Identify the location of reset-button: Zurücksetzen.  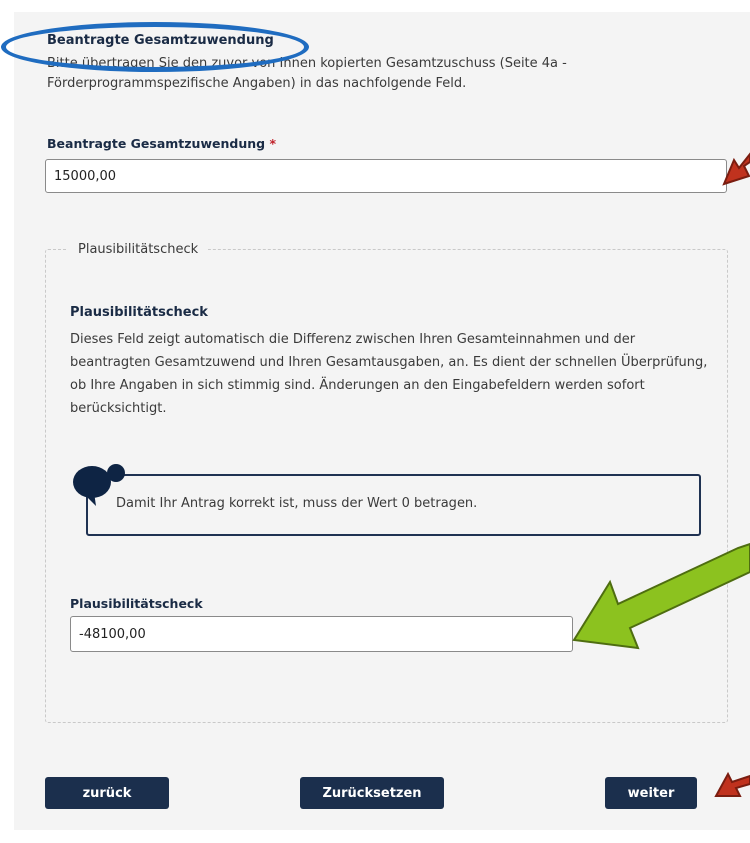
(372, 793).